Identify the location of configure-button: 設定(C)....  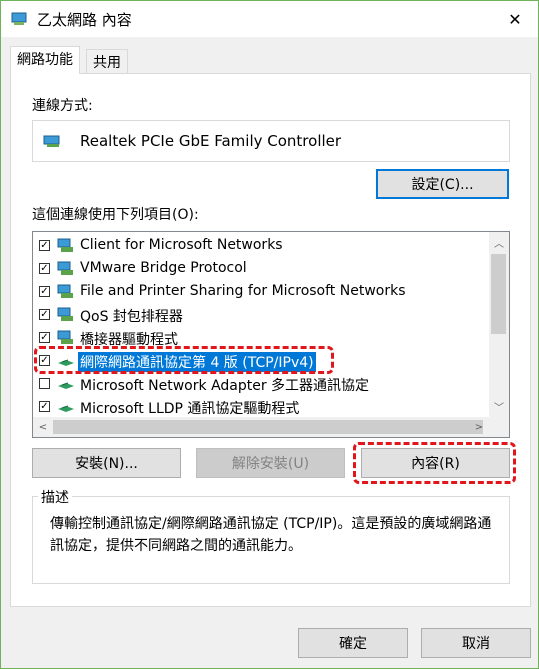
(442, 184).